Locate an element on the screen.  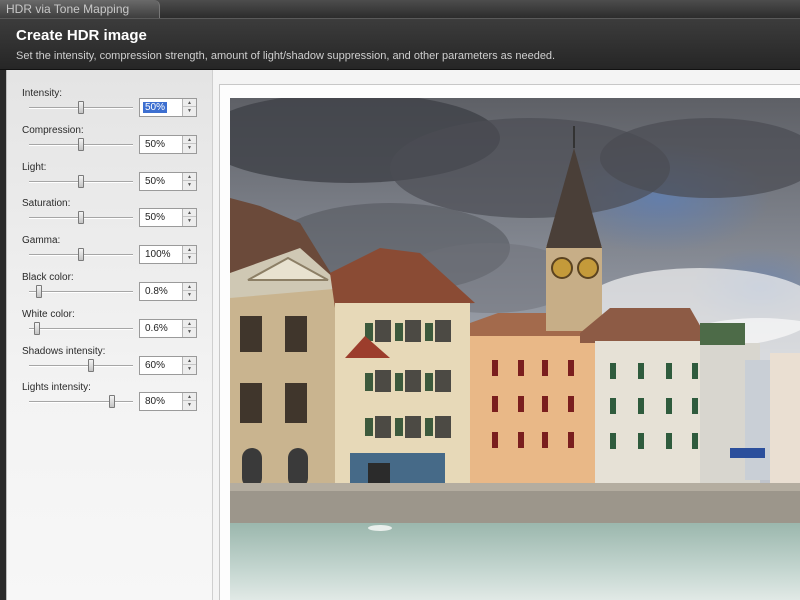
param-black-color: Black color: 0.8% ▲ ▼ is located at coordinates (110, 290).